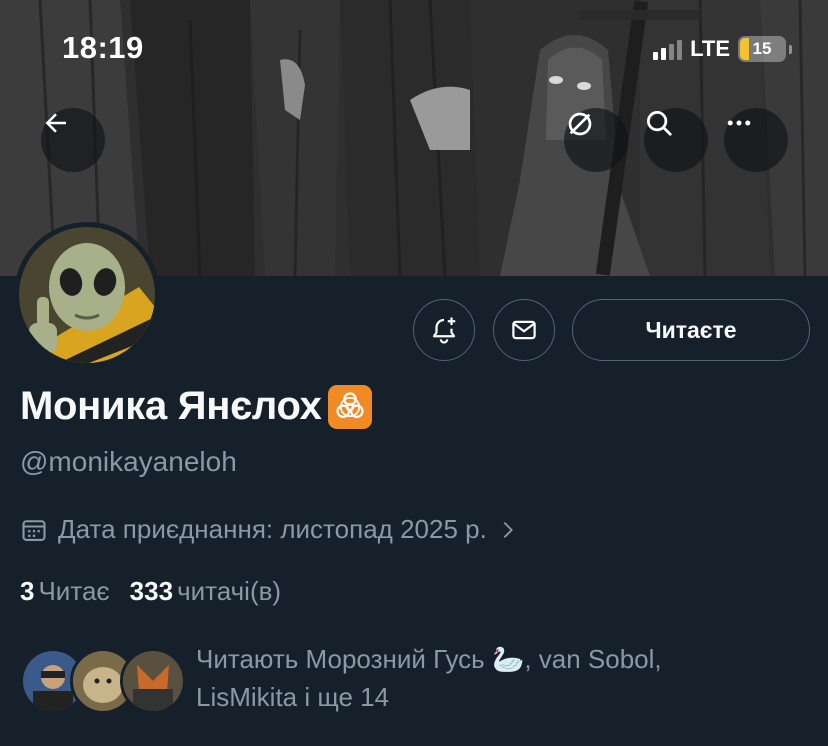 The width and height of the screenshot is (828, 746). I want to click on handle: @monikayaneloh, so click(128, 461).